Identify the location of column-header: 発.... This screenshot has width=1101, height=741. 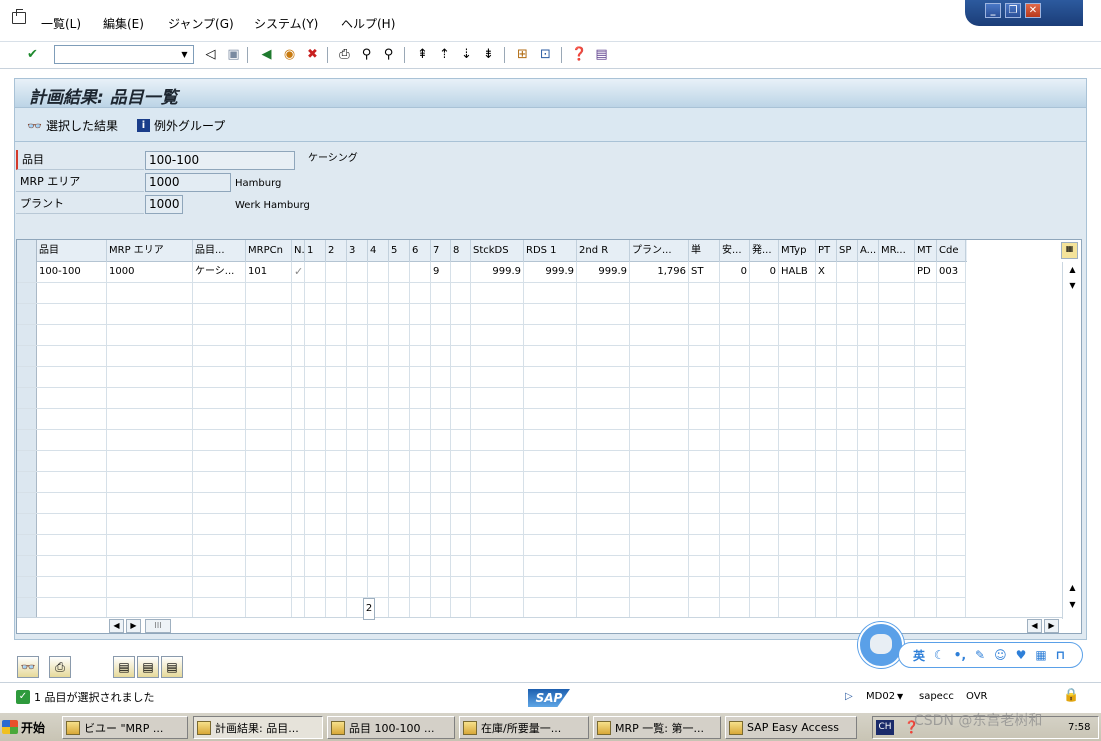
(764, 251).